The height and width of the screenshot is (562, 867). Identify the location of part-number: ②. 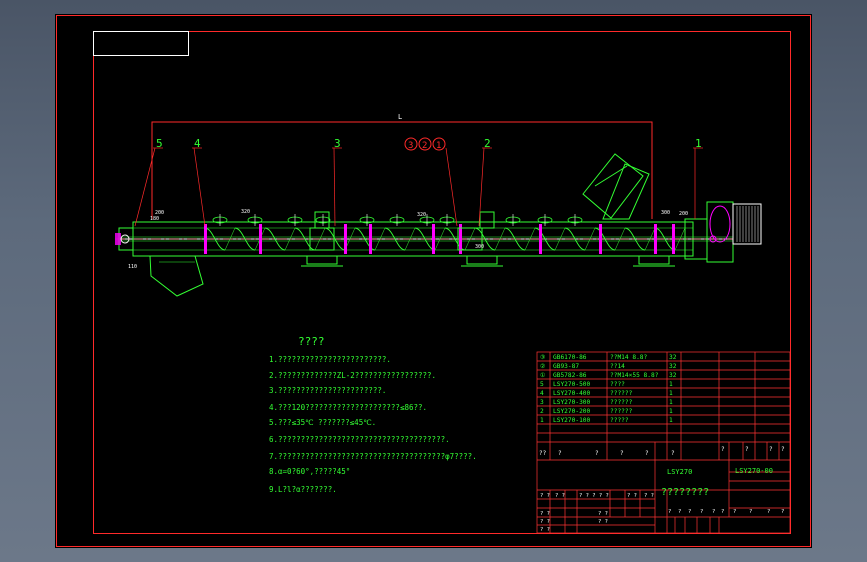
(543, 366).